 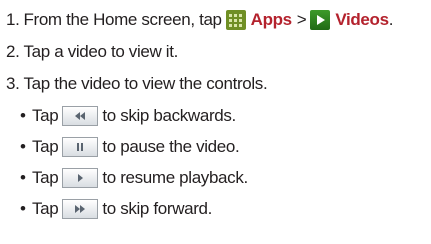 I want to click on apps-label: Apps, so click(x=271, y=19).